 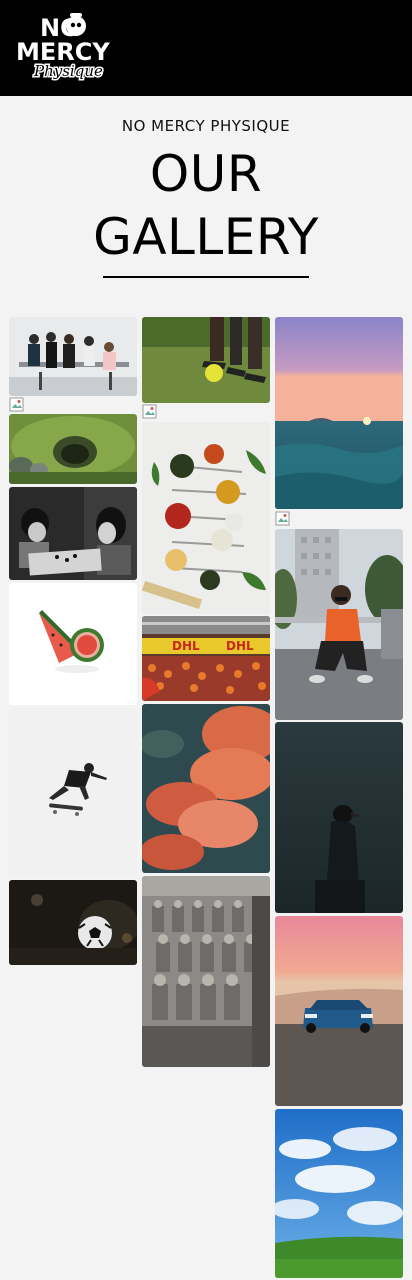 I want to click on logo-text-physique: Physique, so click(x=68, y=71).